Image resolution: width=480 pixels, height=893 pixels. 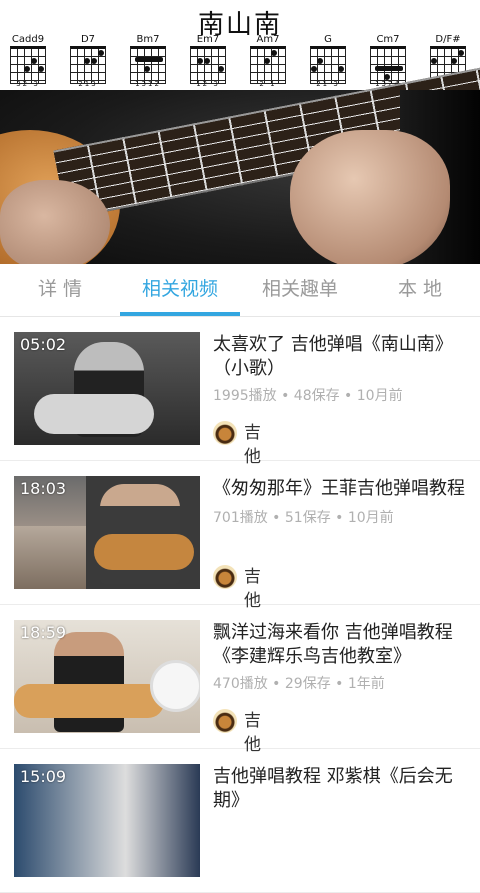 I want to click on tab-related-videos: 相关视频, so click(x=180, y=290).